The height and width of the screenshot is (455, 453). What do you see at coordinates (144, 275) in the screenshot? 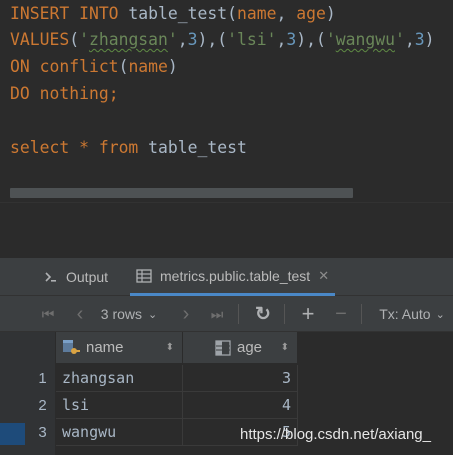
I see `table-icon` at bounding box center [144, 275].